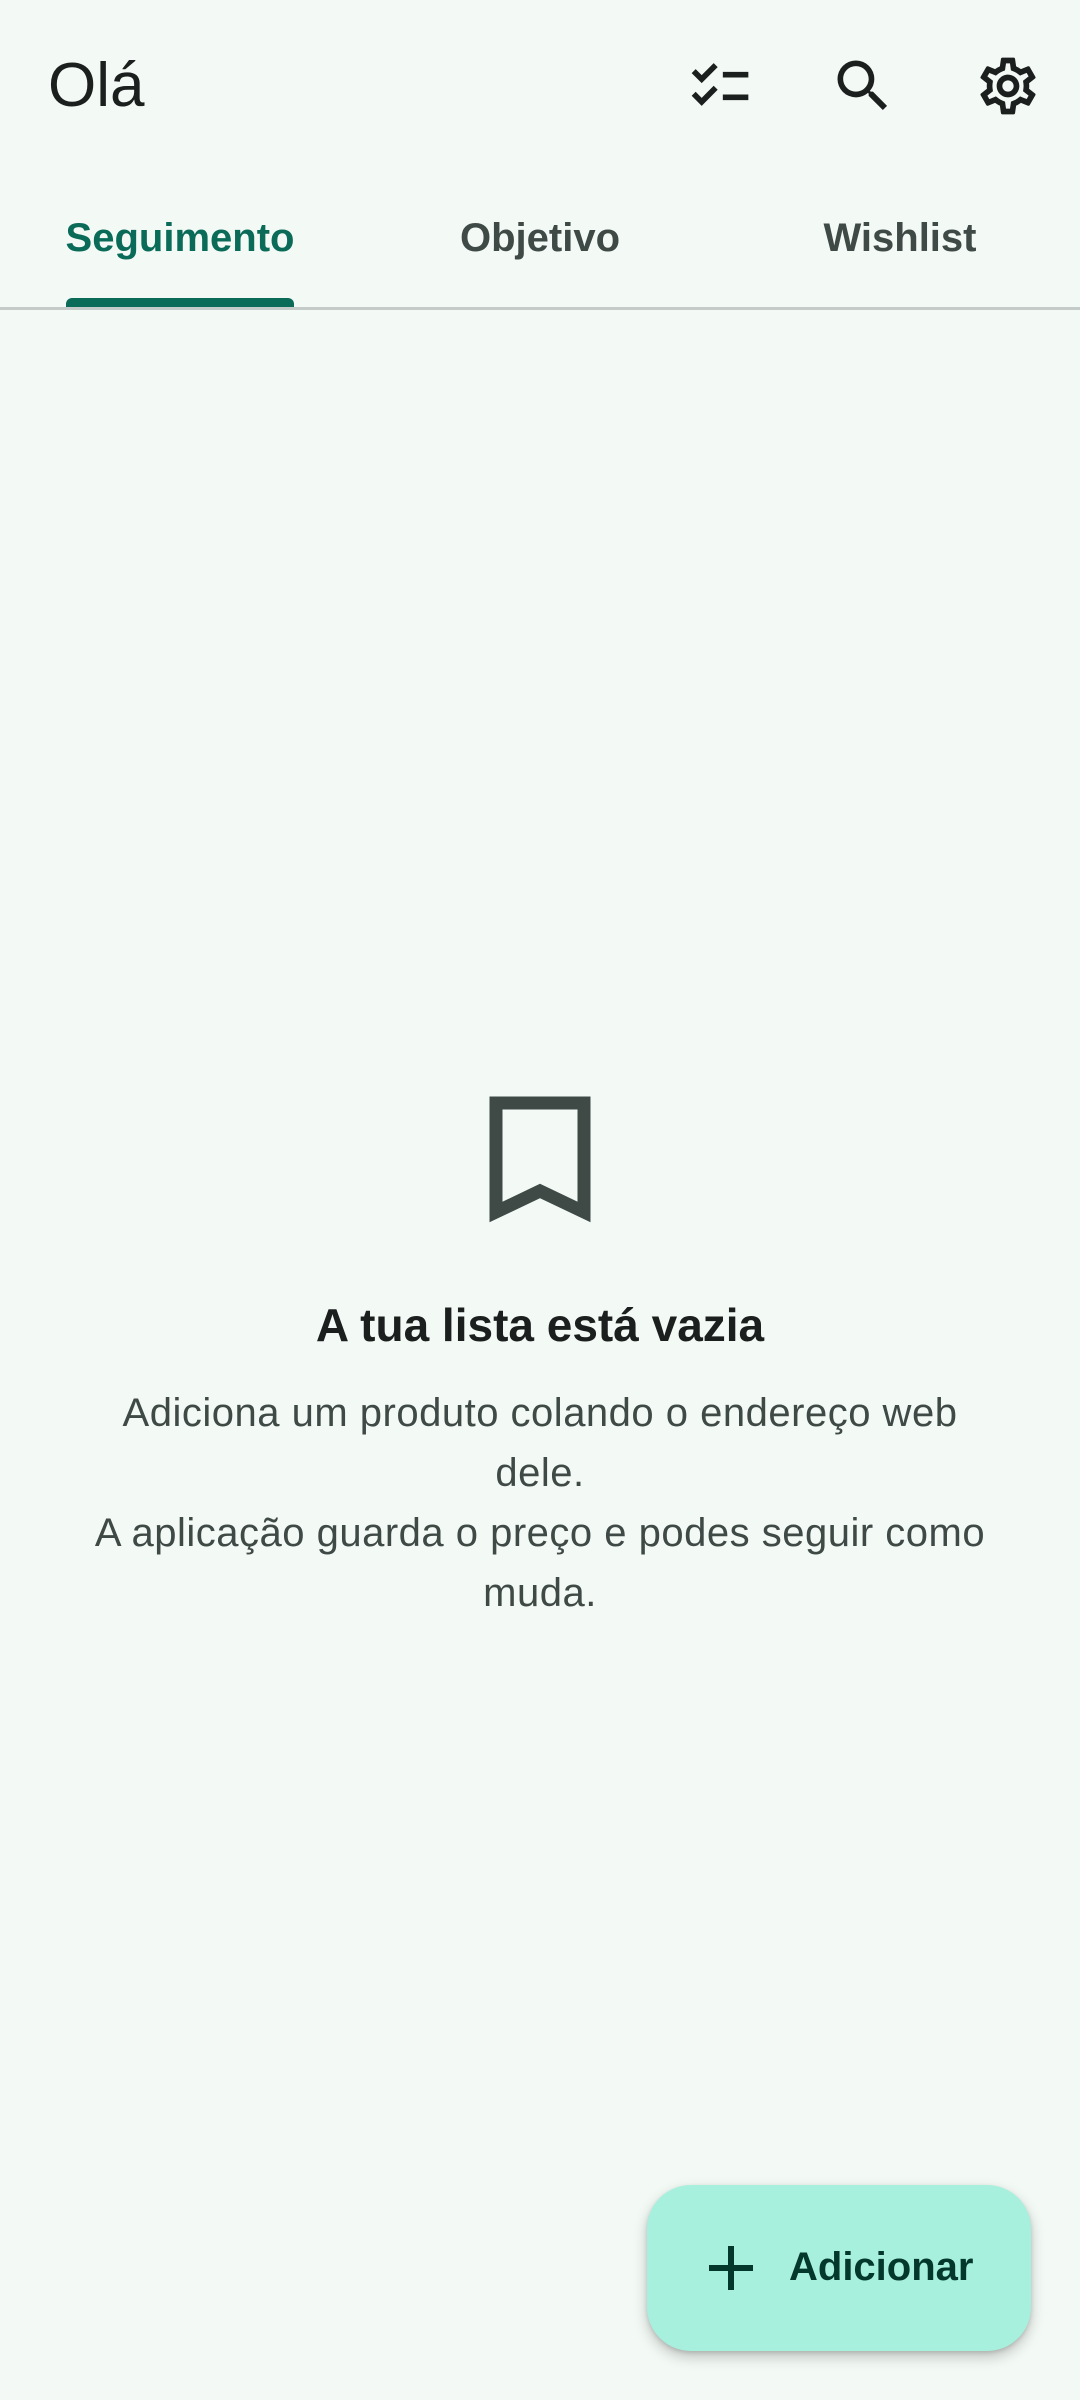 This screenshot has width=1080, height=2400. Describe the element at coordinates (881, 2267) in the screenshot. I see `add-product-label: Adicionar` at that location.